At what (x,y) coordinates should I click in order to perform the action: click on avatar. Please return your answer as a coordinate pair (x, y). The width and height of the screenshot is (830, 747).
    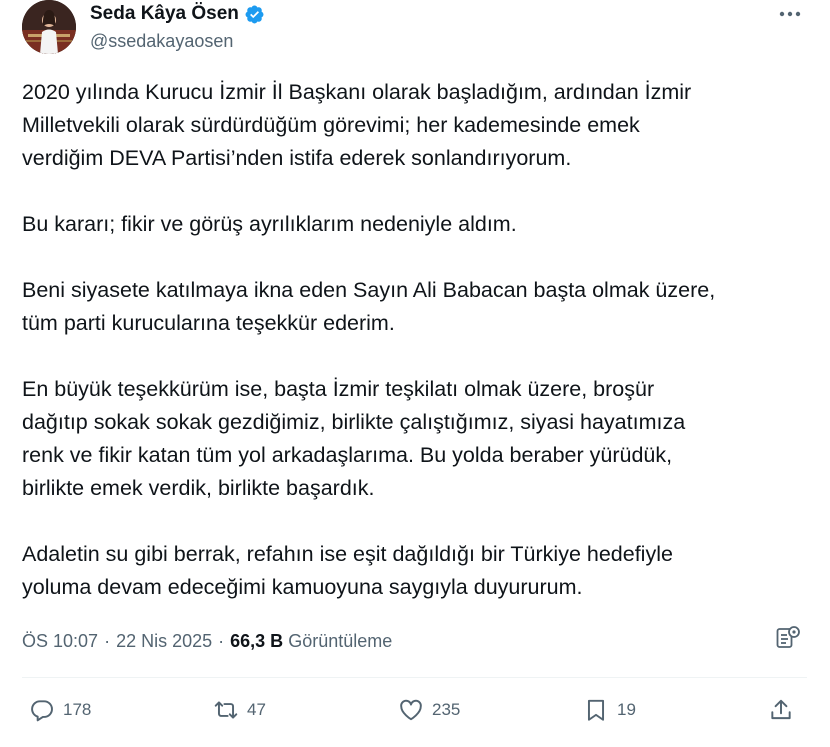
    Looking at the image, I should click on (49, 27).